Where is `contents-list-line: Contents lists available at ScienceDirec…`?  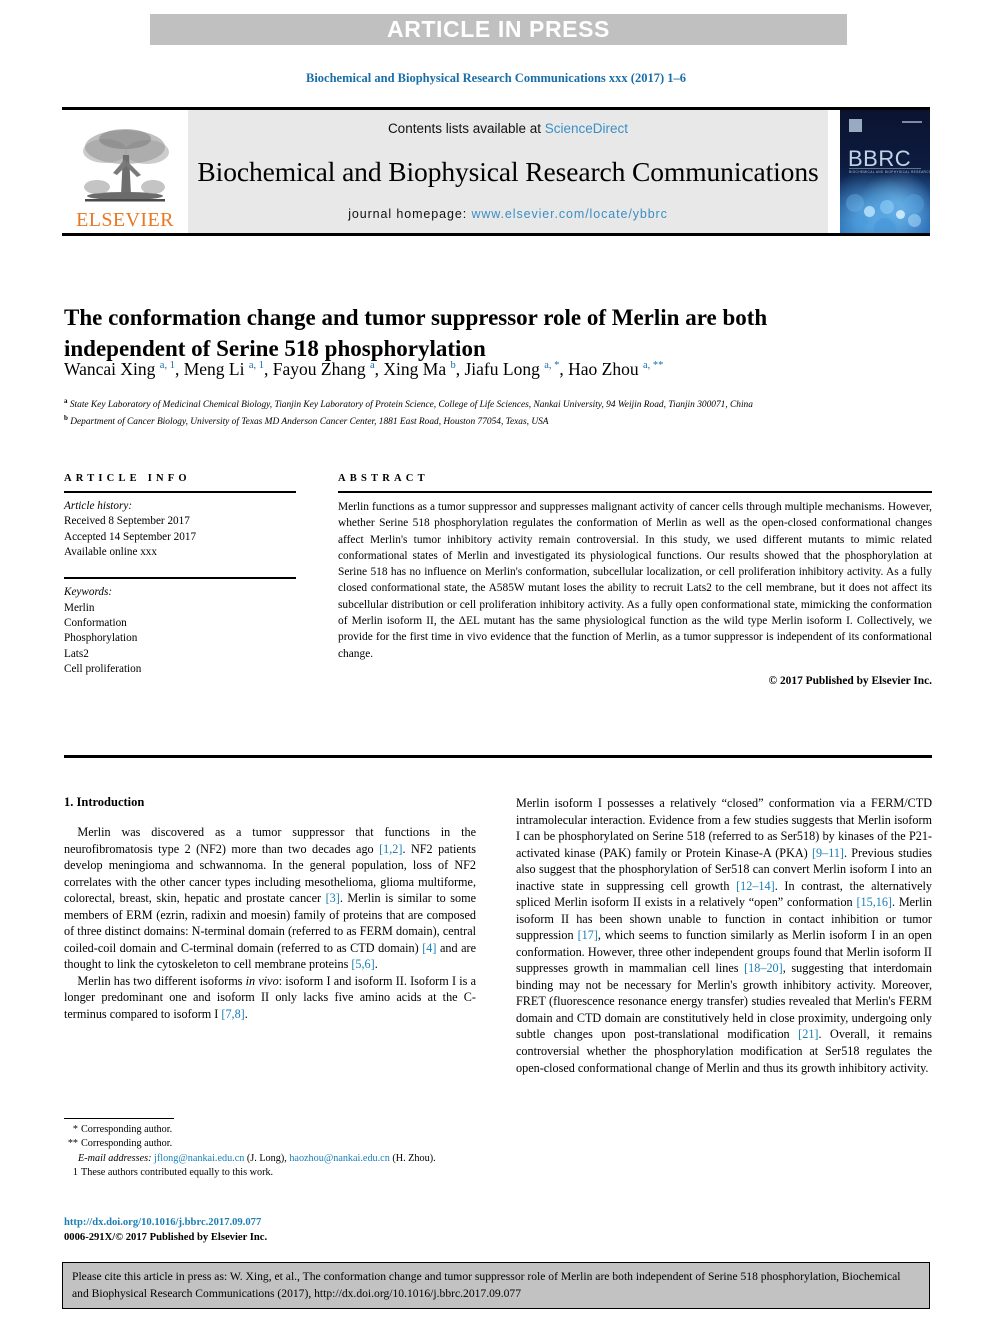 contents-list-line: Contents lists available at ScienceDirec… is located at coordinates (508, 128).